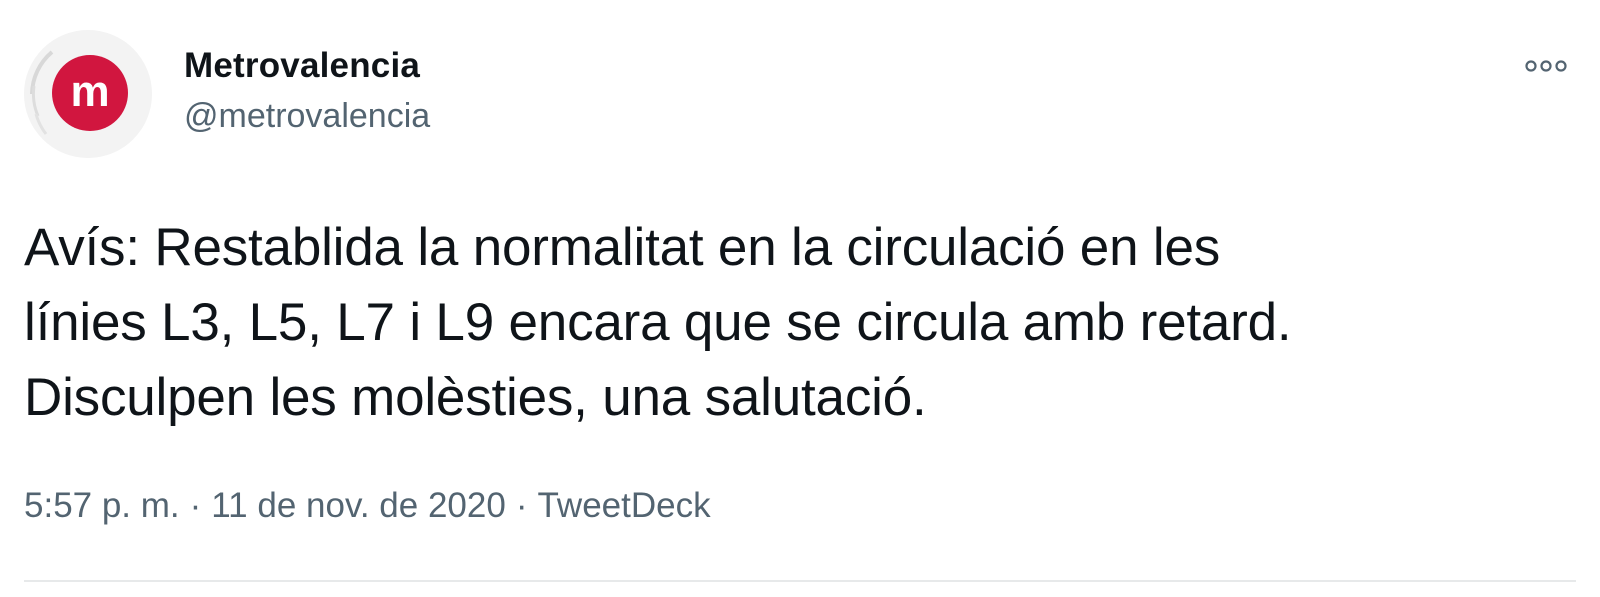 The height and width of the screenshot is (597, 1600). I want to click on tweet-date: 11 de nov. de 2020, so click(358, 506).